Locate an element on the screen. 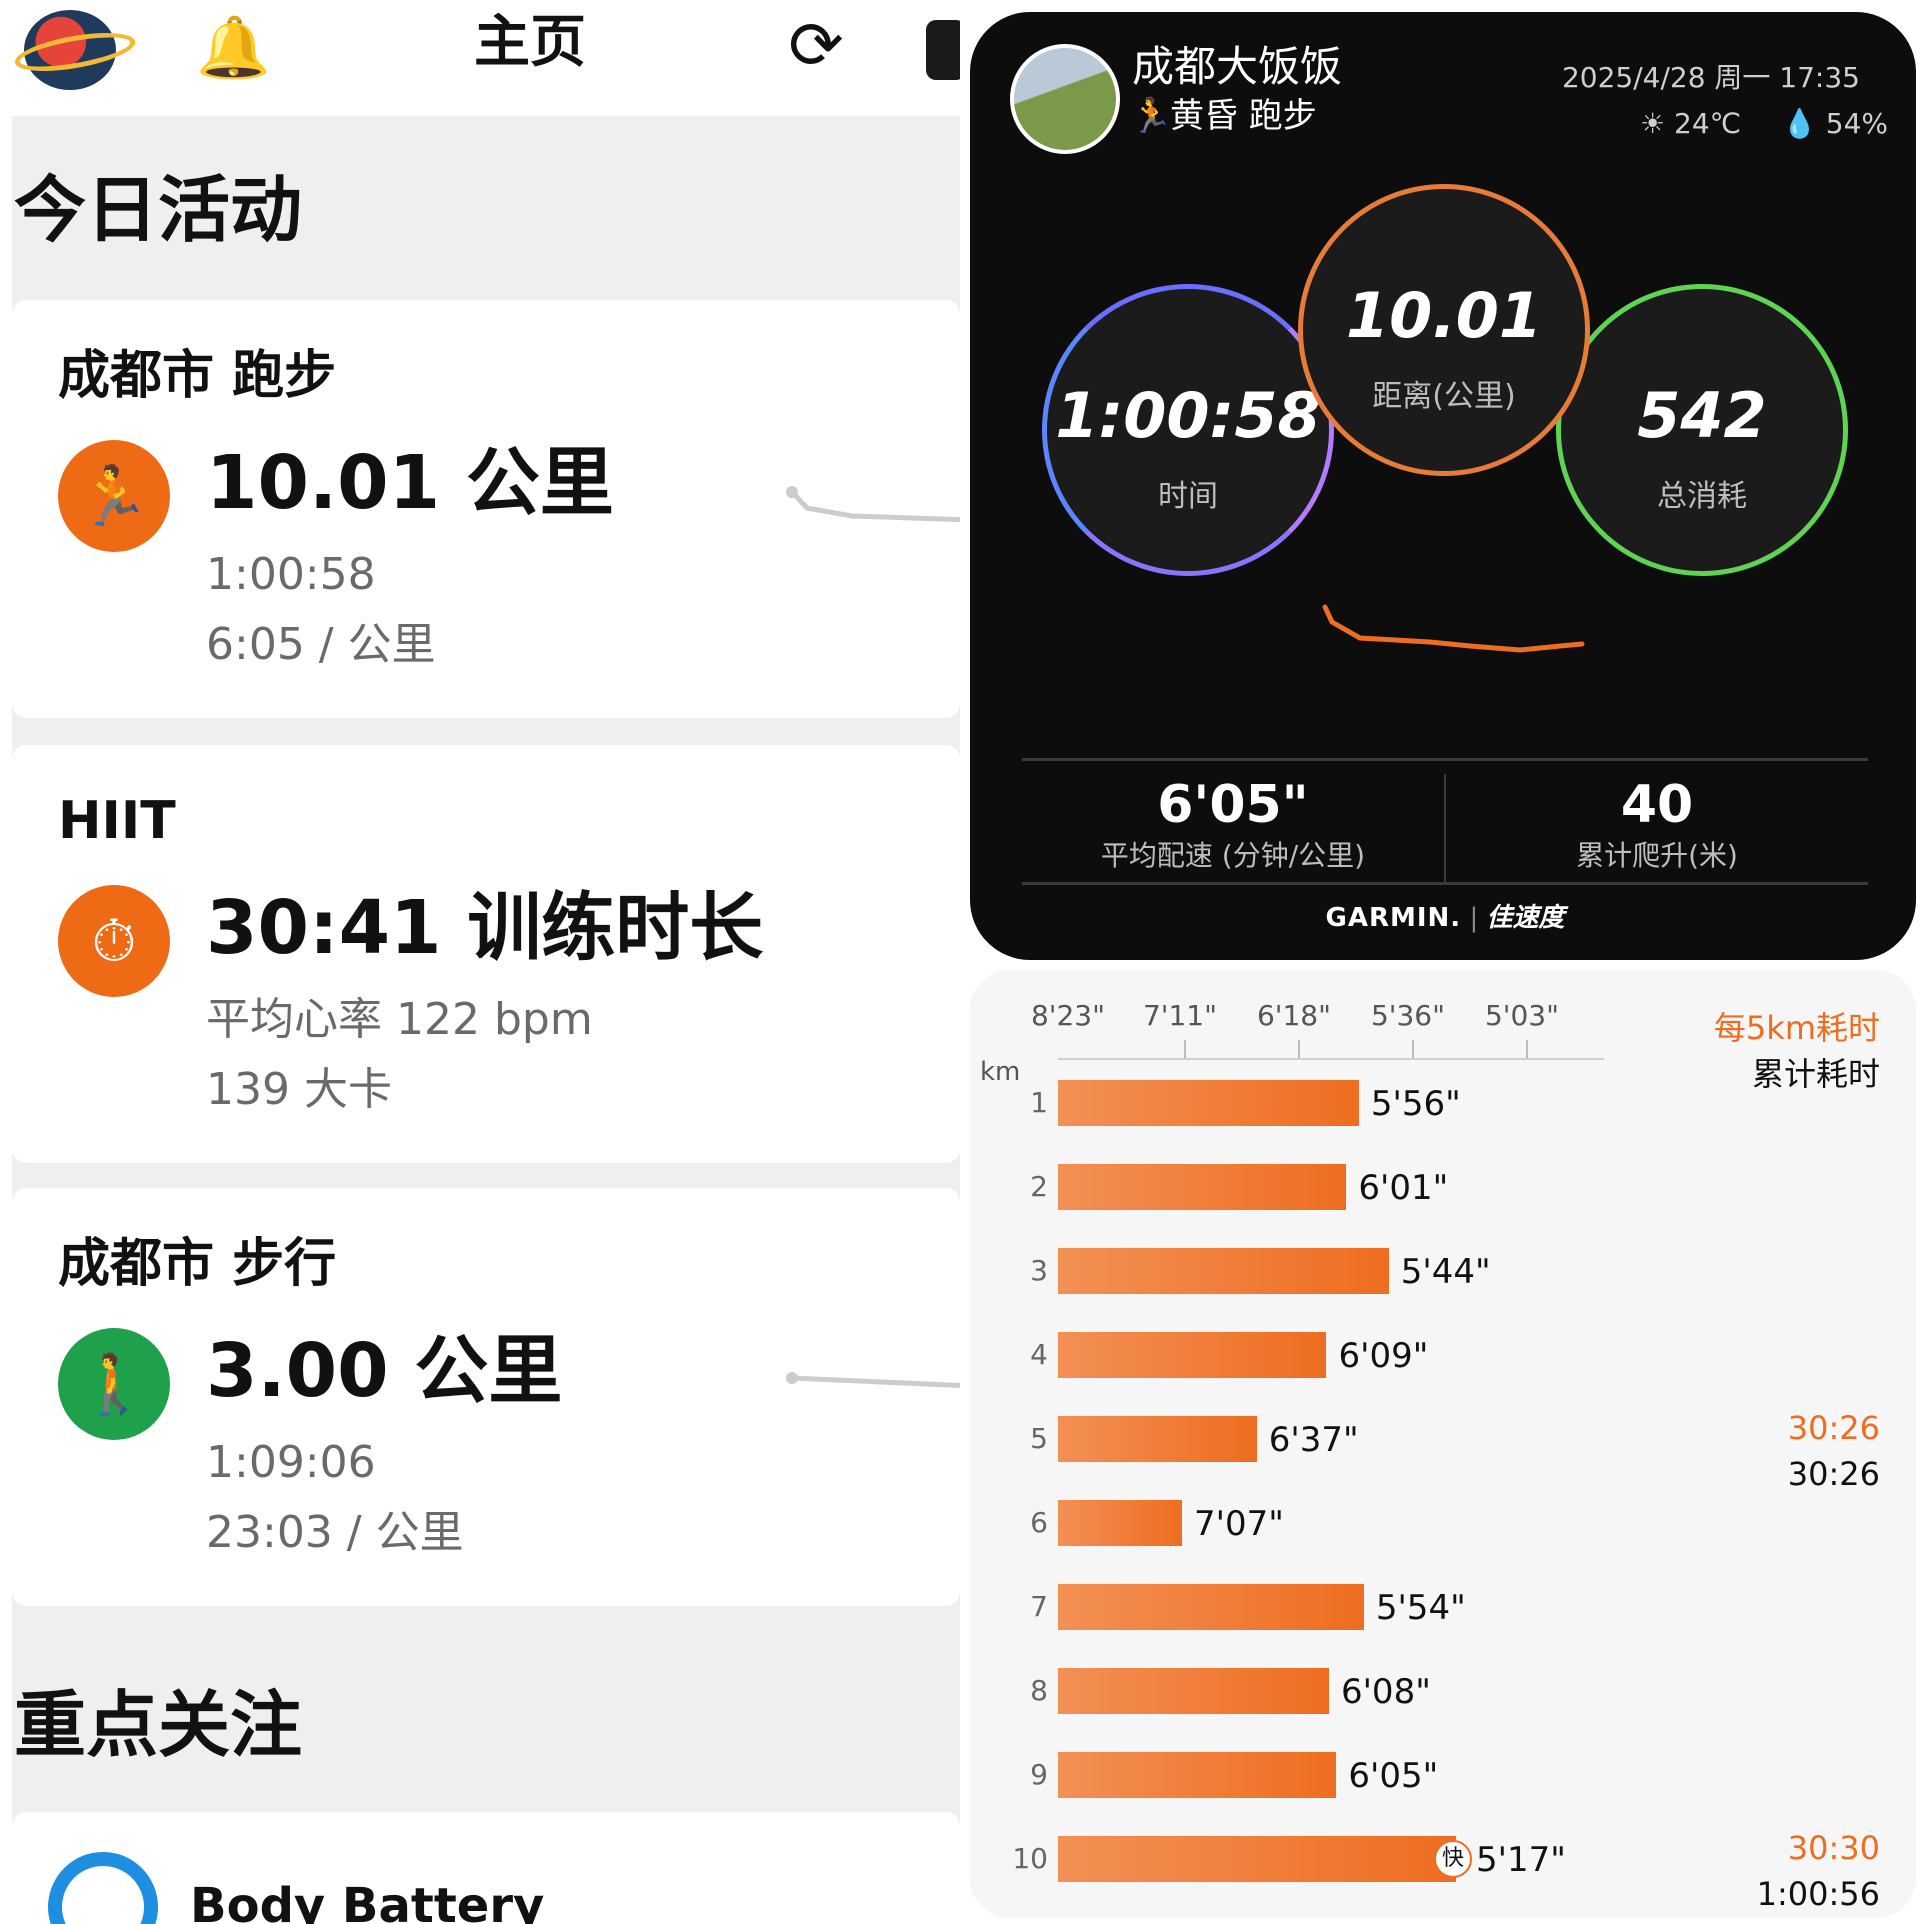 The width and height of the screenshot is (1924, 1924). activity-pace: 23:03 / 公里 is located at coordinates (335, 1532).